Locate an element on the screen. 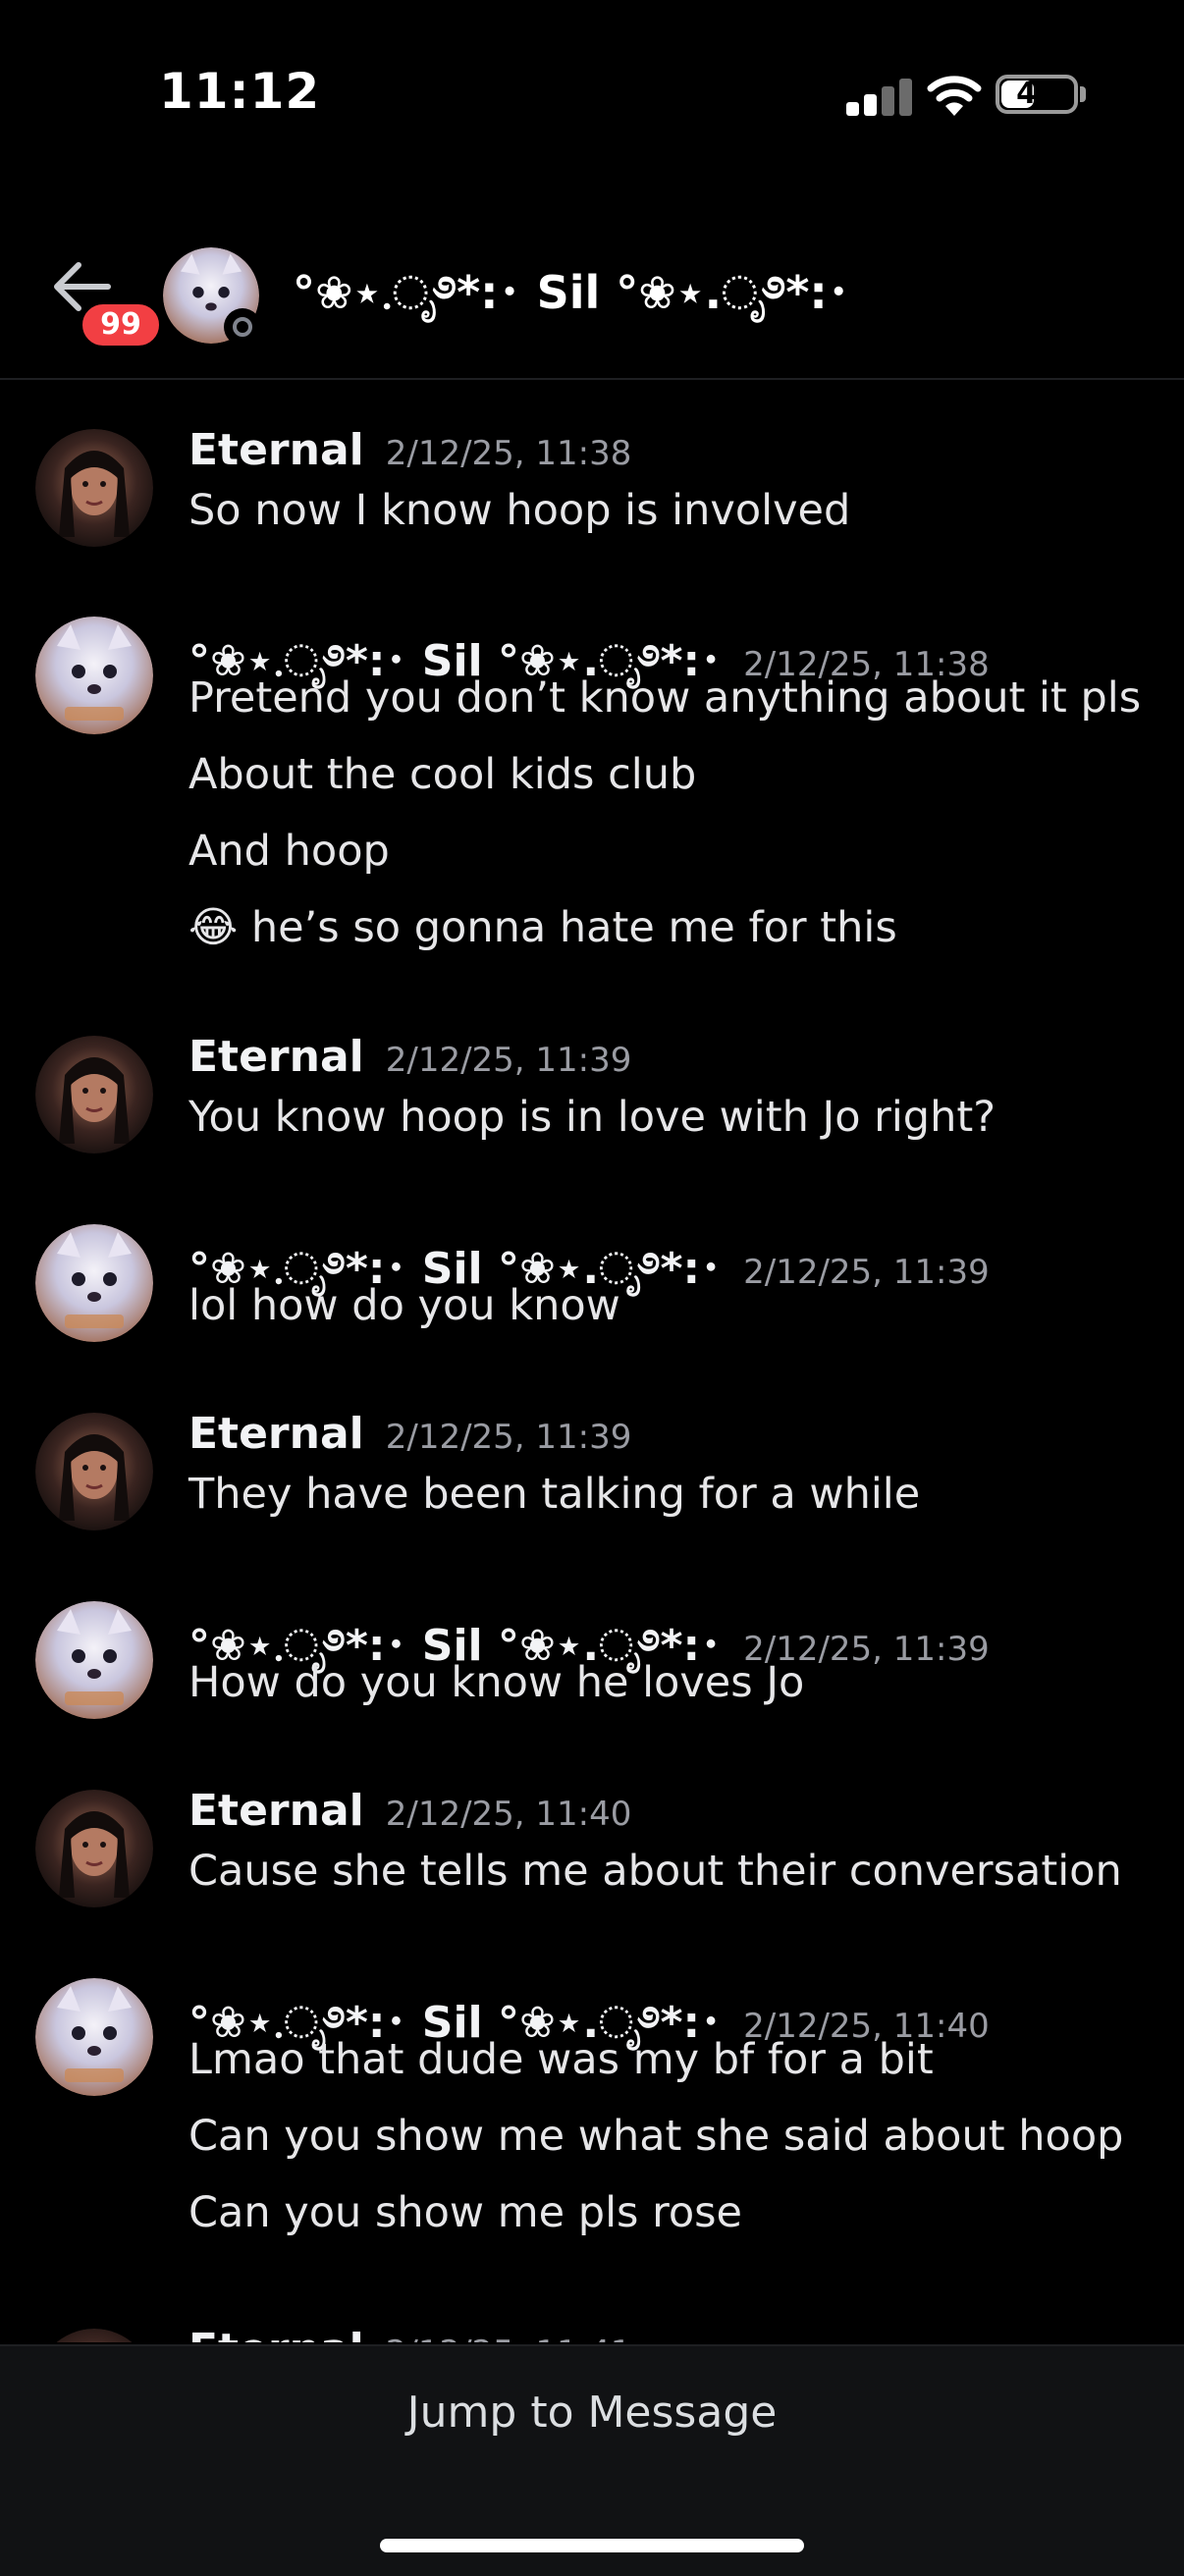 The width and height of the screenshot is (1184, 2576). message-header: Eternal 2/12/25, 11:38 is located at coordinates (409, 450).